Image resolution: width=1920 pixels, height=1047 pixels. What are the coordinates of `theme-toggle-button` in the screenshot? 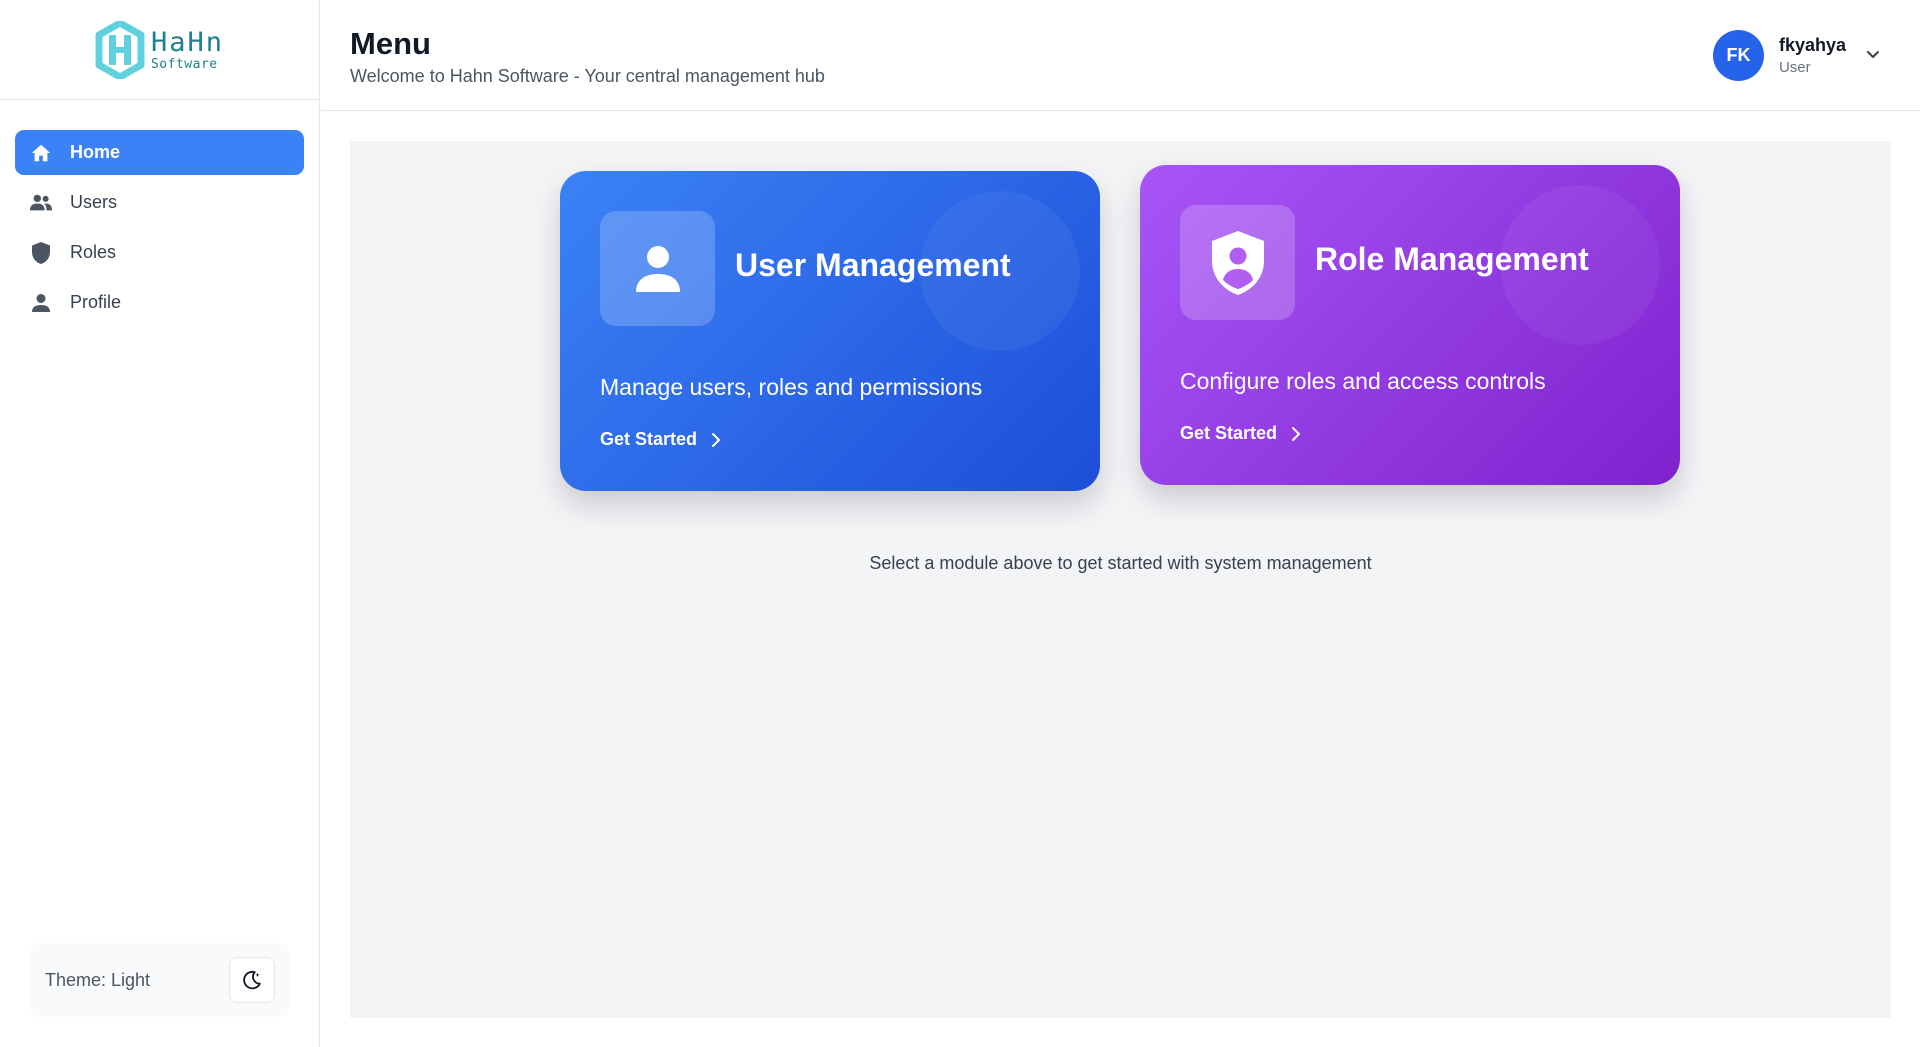 It's located at (252, 980).